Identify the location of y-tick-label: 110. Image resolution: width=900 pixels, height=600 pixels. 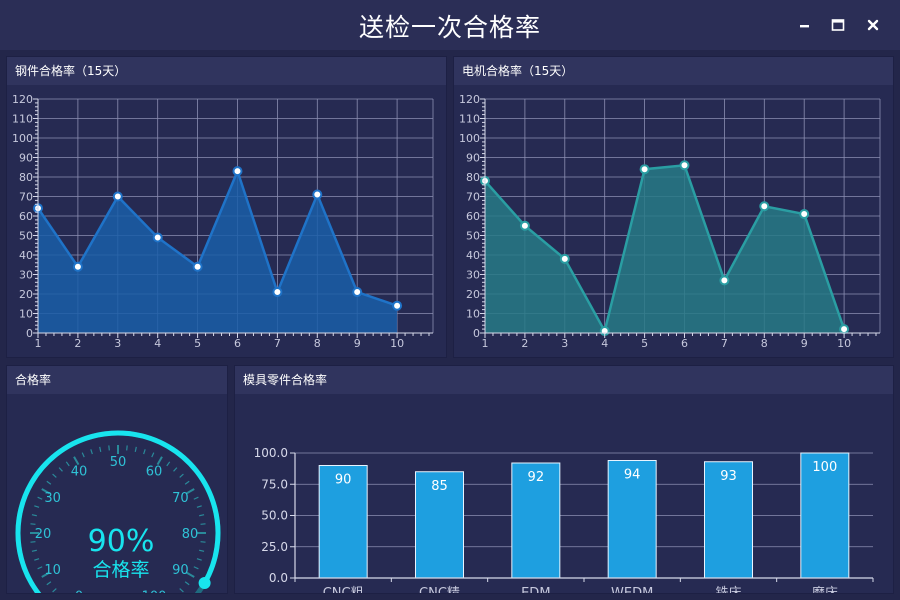
(22, 119).